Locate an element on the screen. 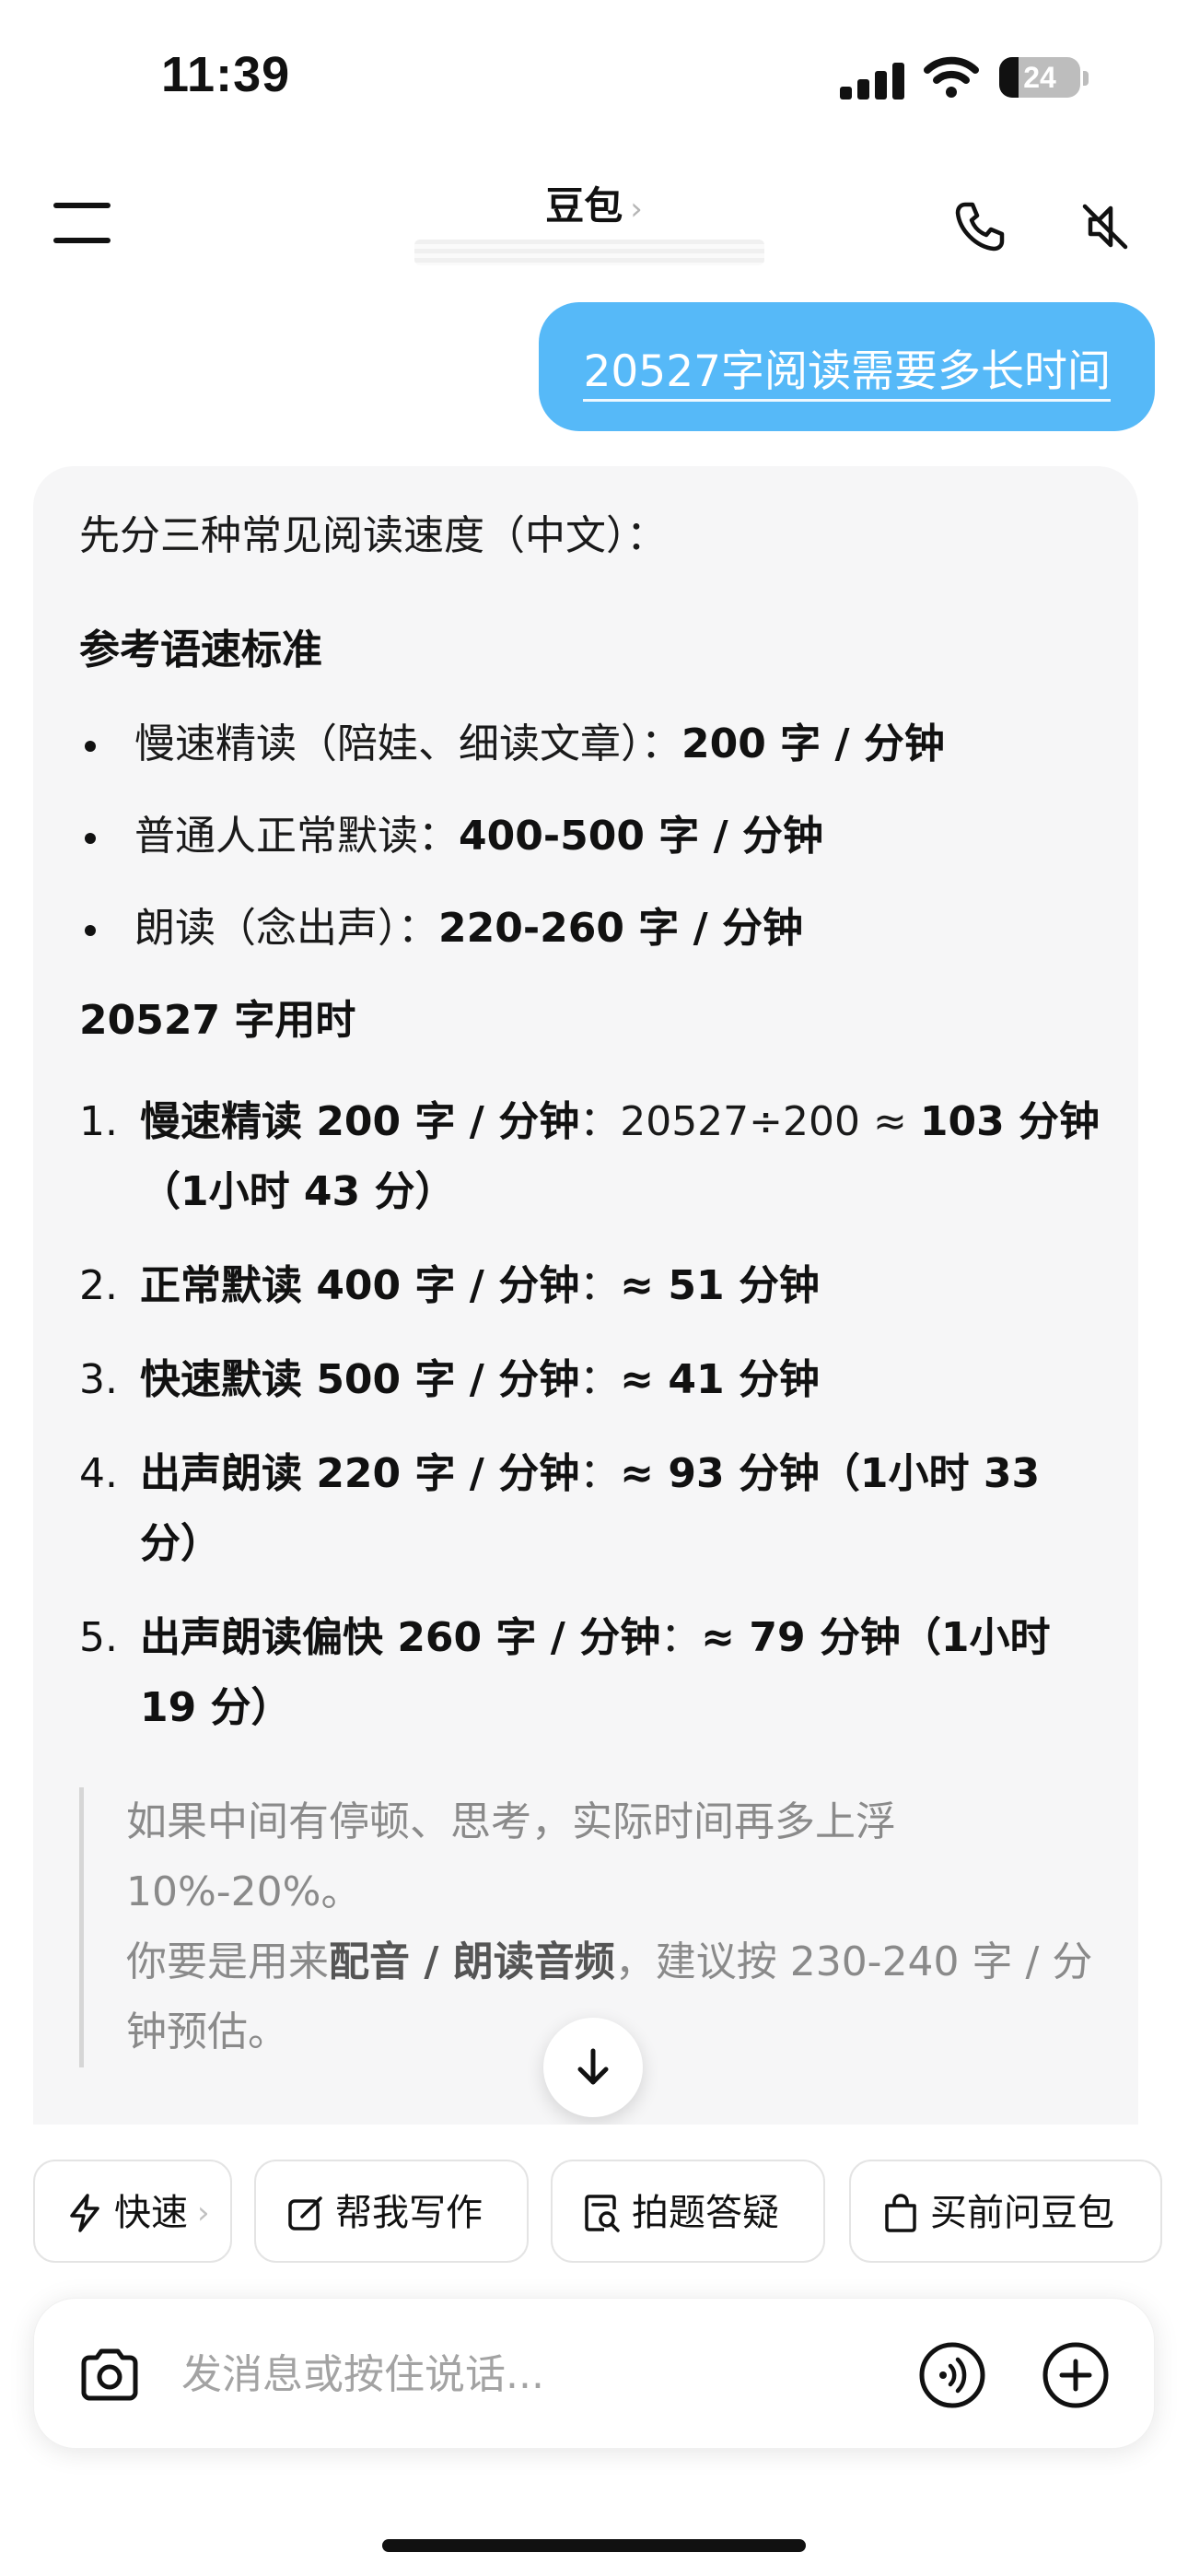 The height and width of the screenshot is (2576, 1188). list-item: 朗读（念出声）：220-260 字 / 分钟 is located at coordinates (595, 929).